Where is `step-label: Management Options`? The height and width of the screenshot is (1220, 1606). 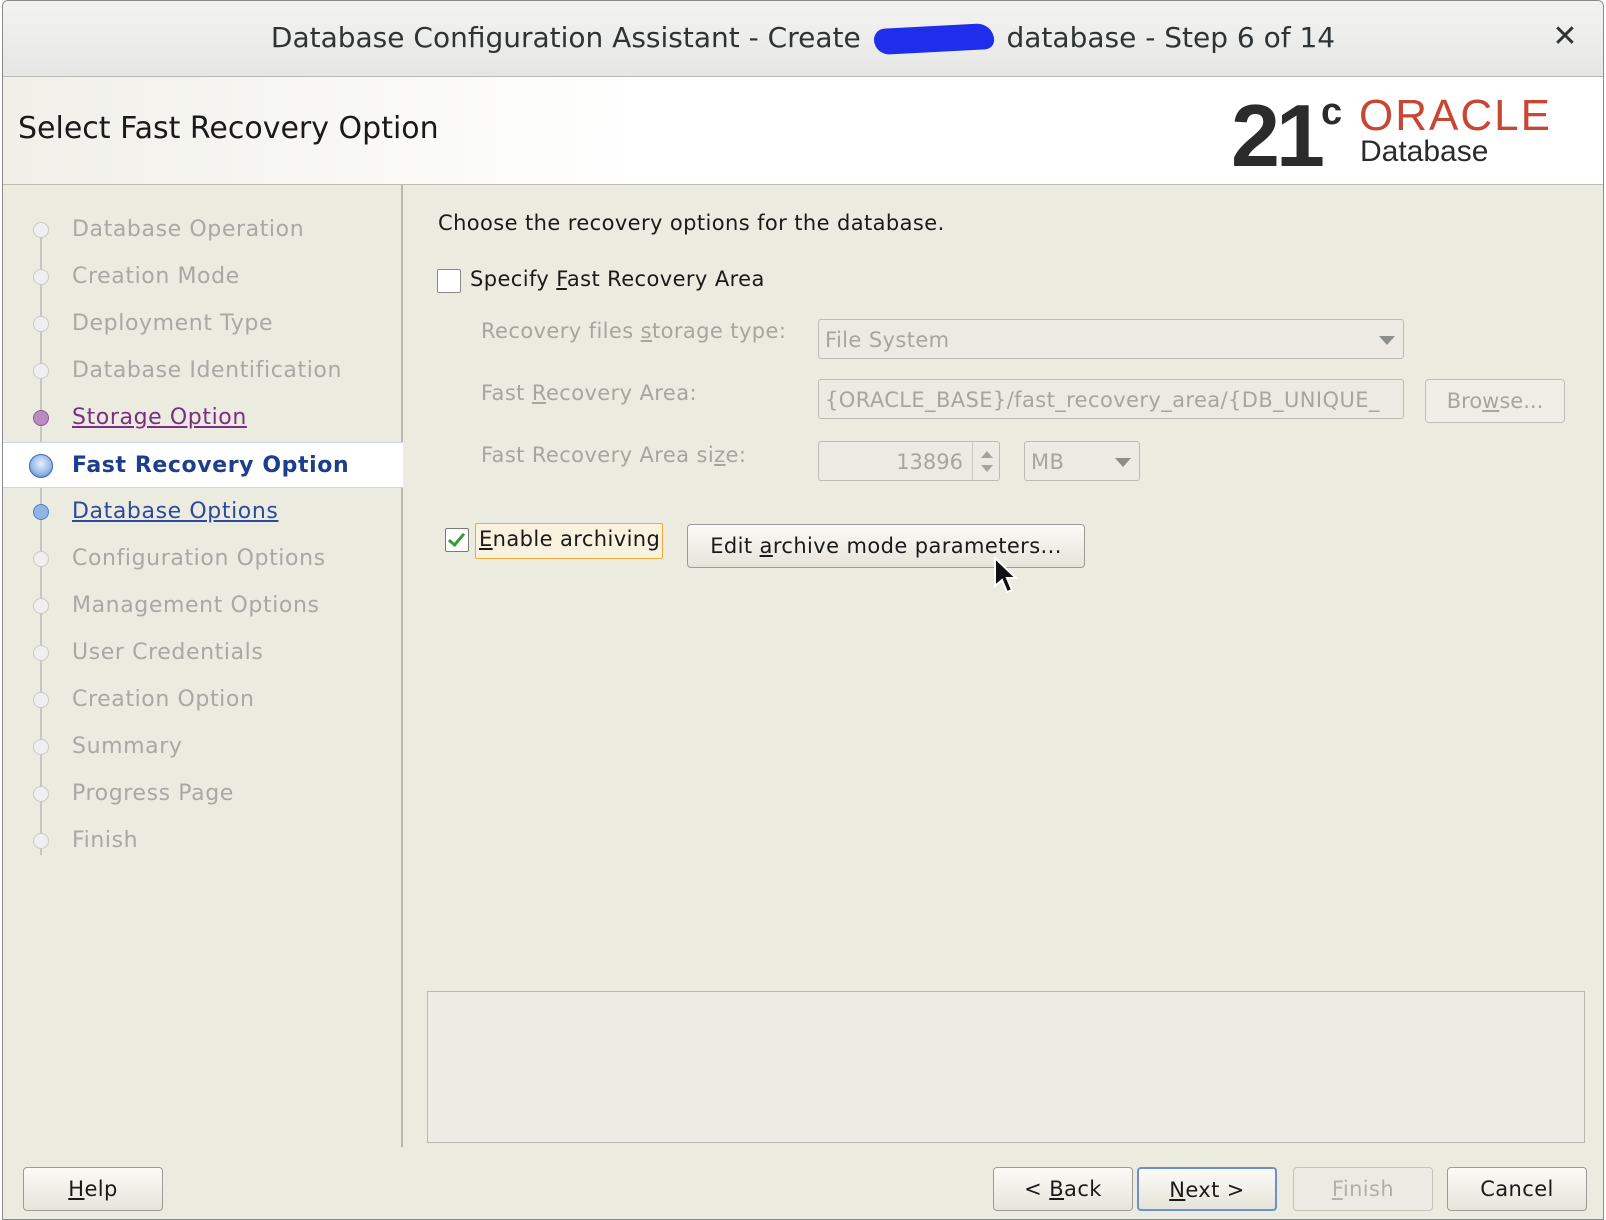 step-label: Management Options is located at coordinates (196, 605).